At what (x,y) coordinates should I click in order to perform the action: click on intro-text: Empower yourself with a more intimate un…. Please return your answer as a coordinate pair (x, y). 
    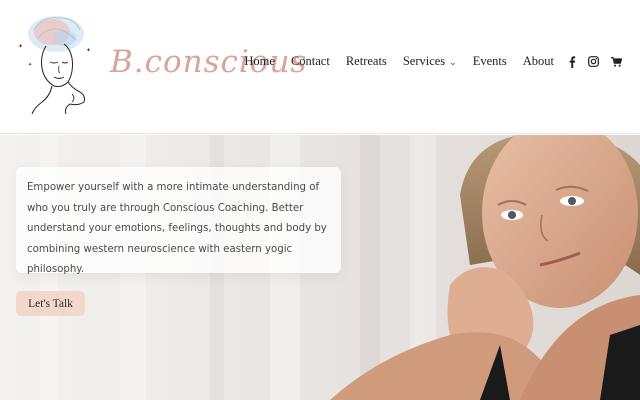
    Looking at the image, I should click on (177, 228).